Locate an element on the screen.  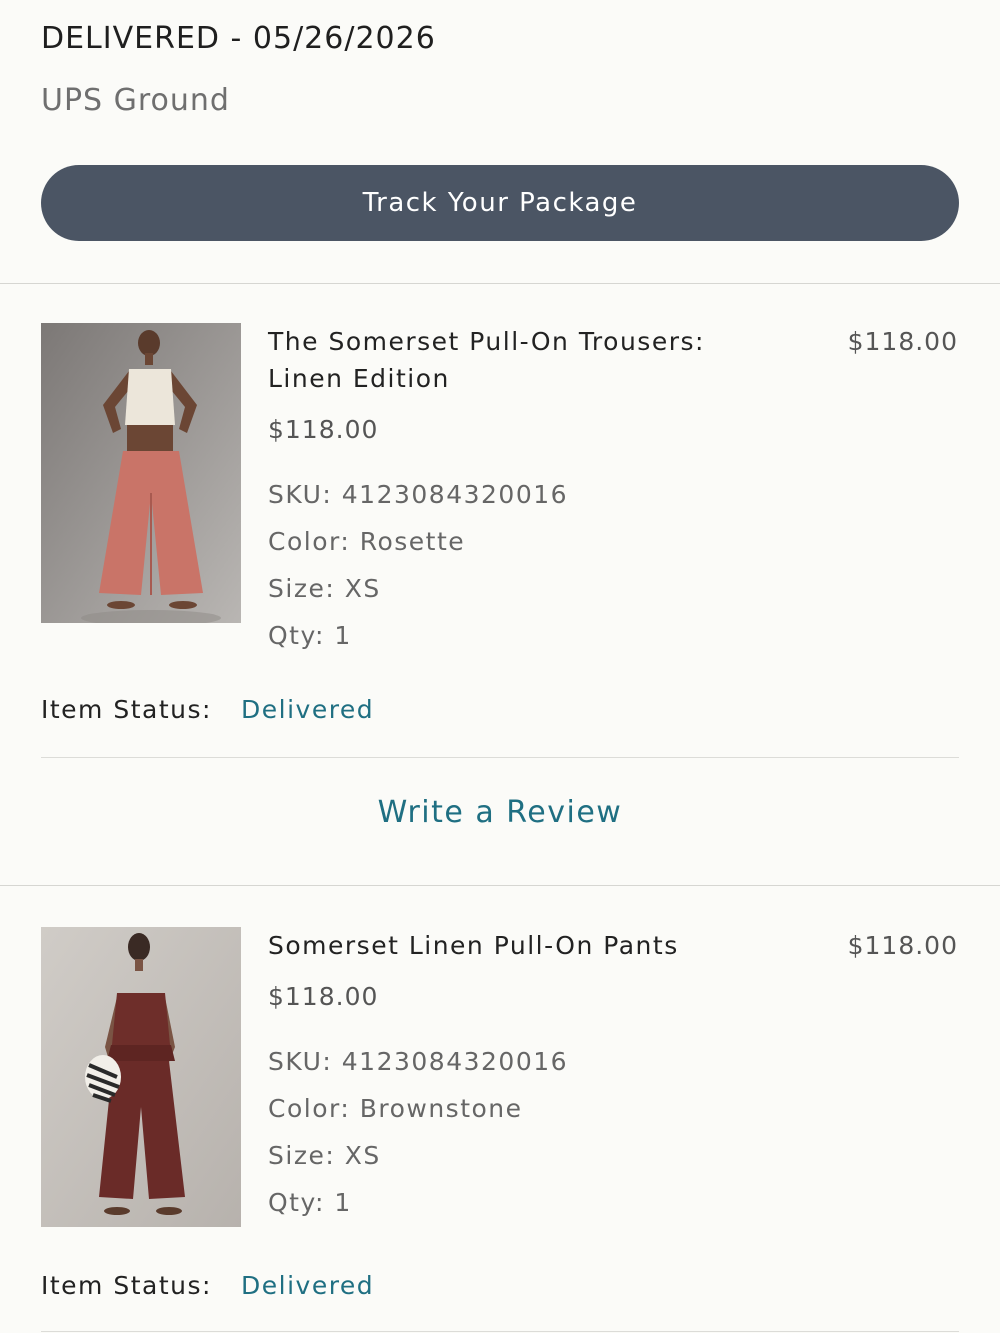
color: Color: Rosette is located at coordinates (367, 541).